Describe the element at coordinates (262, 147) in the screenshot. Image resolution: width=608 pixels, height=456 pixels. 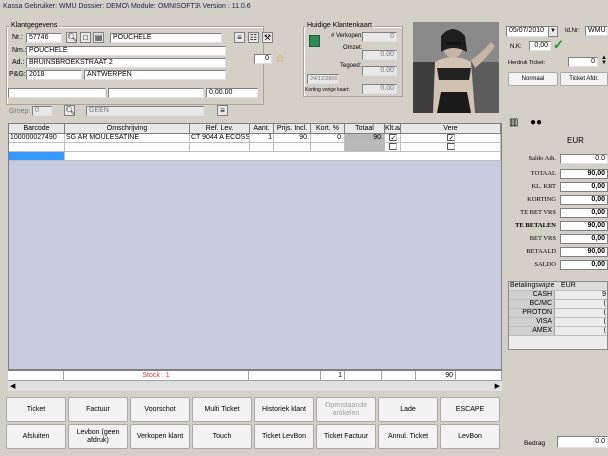
I see `grid-empty-cell-aant` at that location.